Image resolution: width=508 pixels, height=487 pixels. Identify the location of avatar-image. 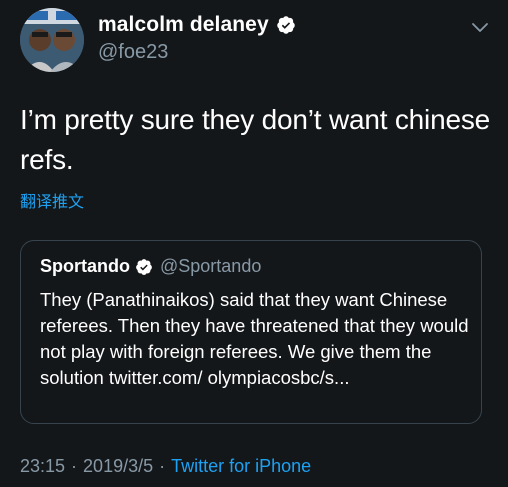
(52, 40).